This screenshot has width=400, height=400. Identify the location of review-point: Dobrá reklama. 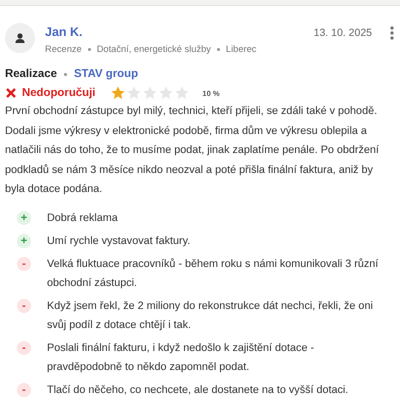
(83, 218).